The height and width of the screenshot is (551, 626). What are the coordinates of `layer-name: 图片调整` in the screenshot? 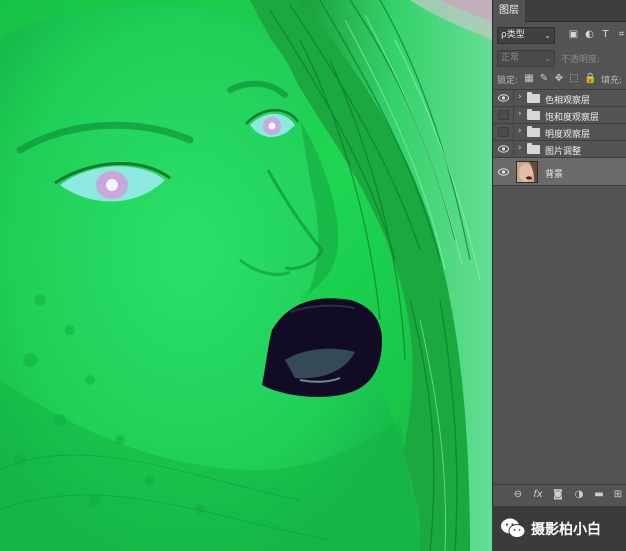 It's located at (563, 152).